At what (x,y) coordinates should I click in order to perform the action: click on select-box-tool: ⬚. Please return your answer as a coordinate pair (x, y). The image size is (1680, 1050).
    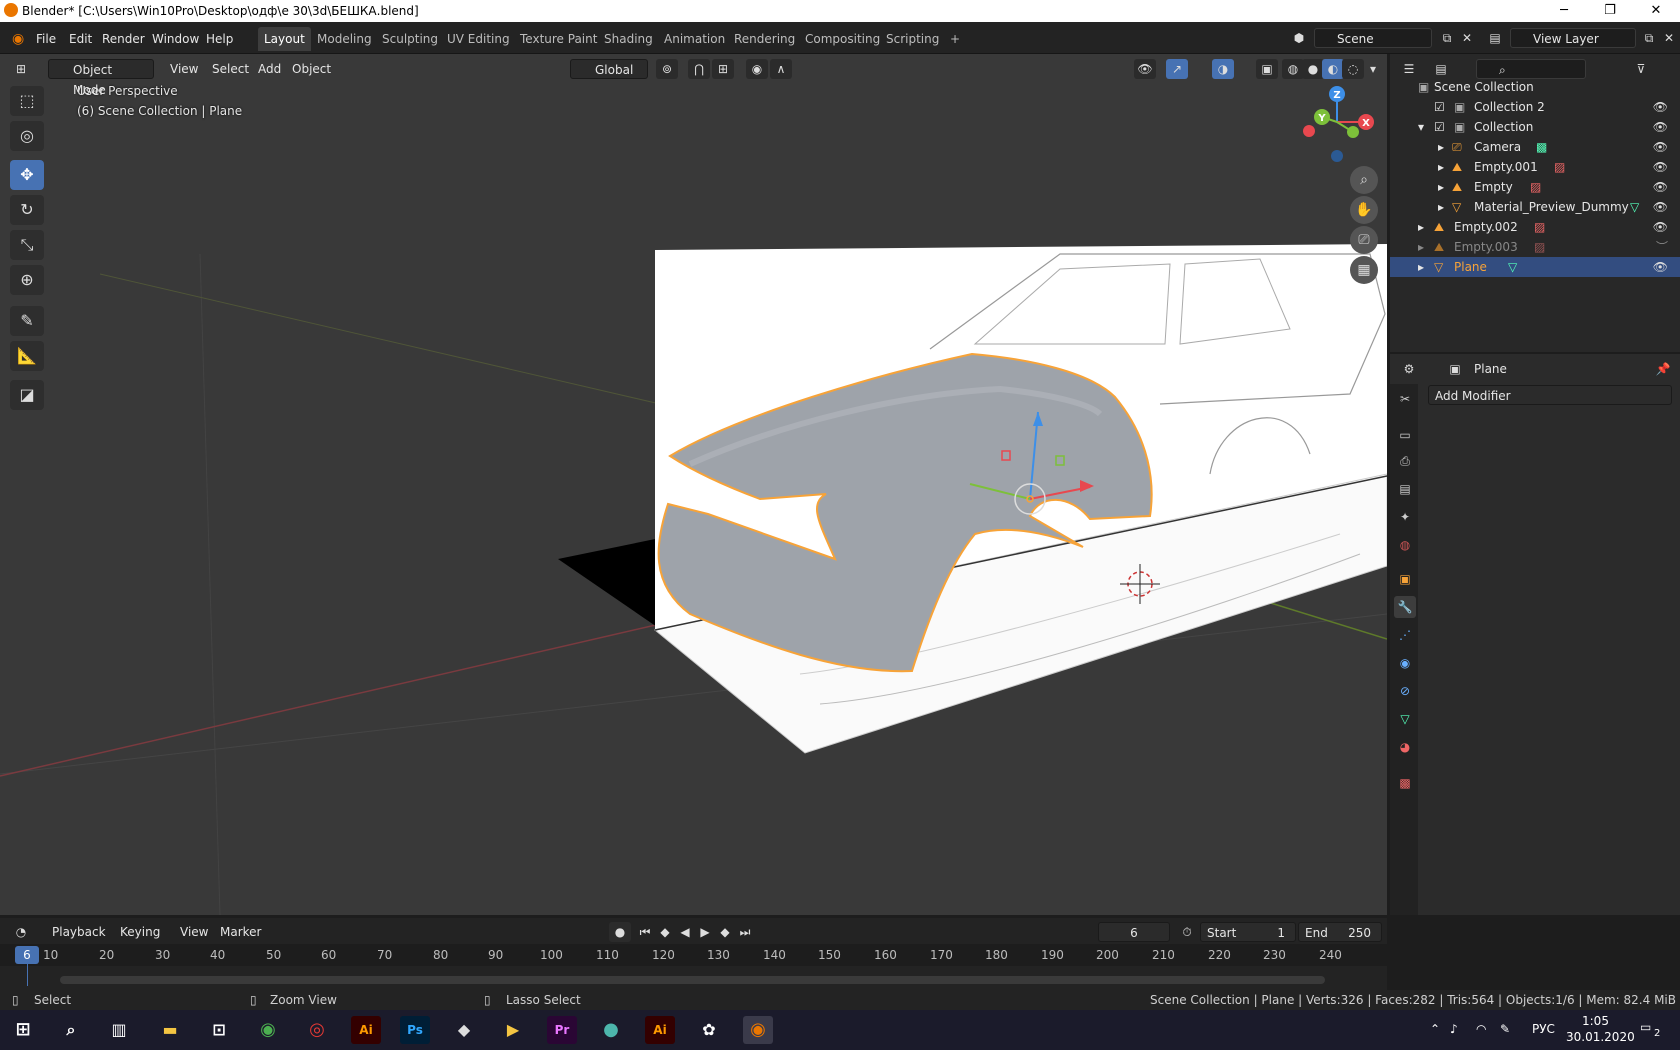
    Looking at the image, I should click on (27, 101).